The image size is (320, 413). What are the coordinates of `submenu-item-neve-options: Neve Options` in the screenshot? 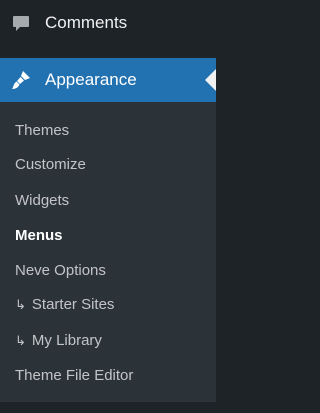 It's located at (108, 270).